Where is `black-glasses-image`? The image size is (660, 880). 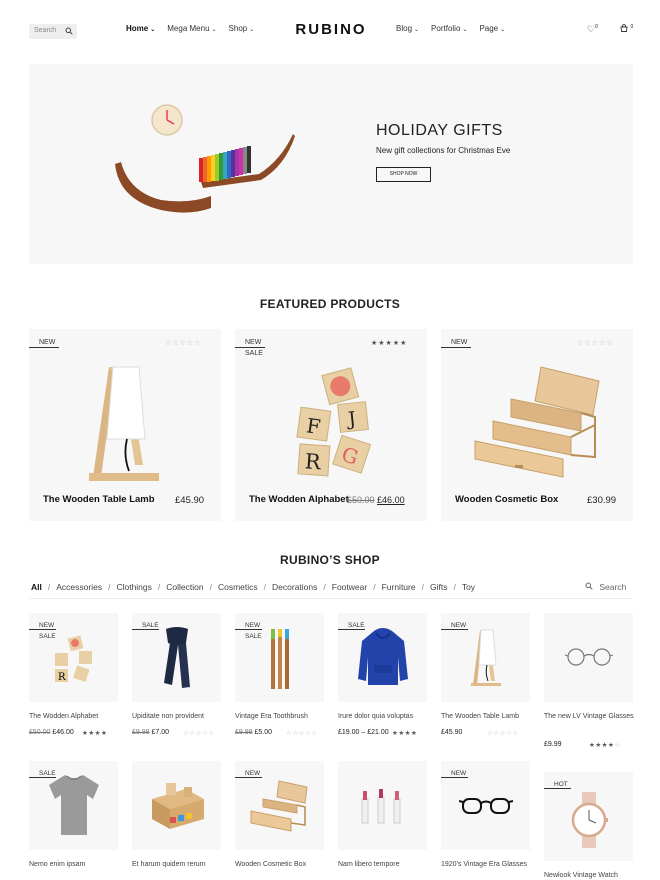 black-glasses-image is located at coordinates (486, 806).